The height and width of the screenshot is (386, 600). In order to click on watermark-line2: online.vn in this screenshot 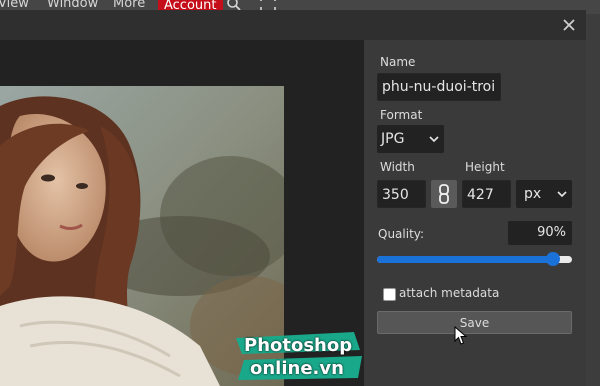, I will do `click(297, 368)`.